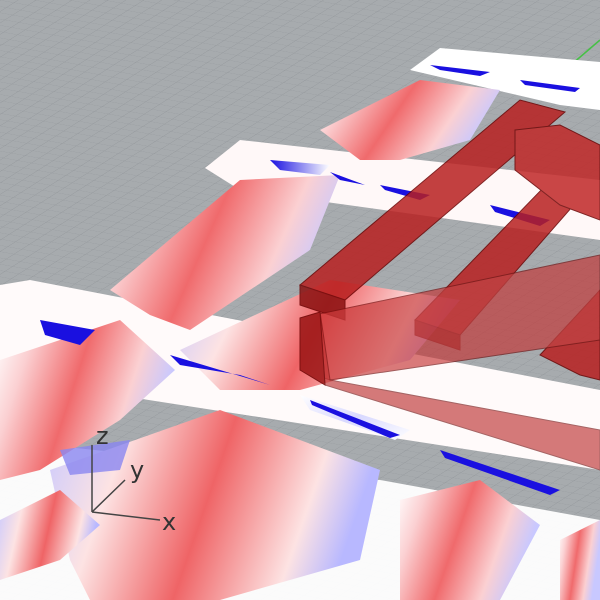 This screenshot has height=600, width=600. Describe the element at coordinates (137, 470) in the screenshot. I see `axis-label-y: y` at that location.